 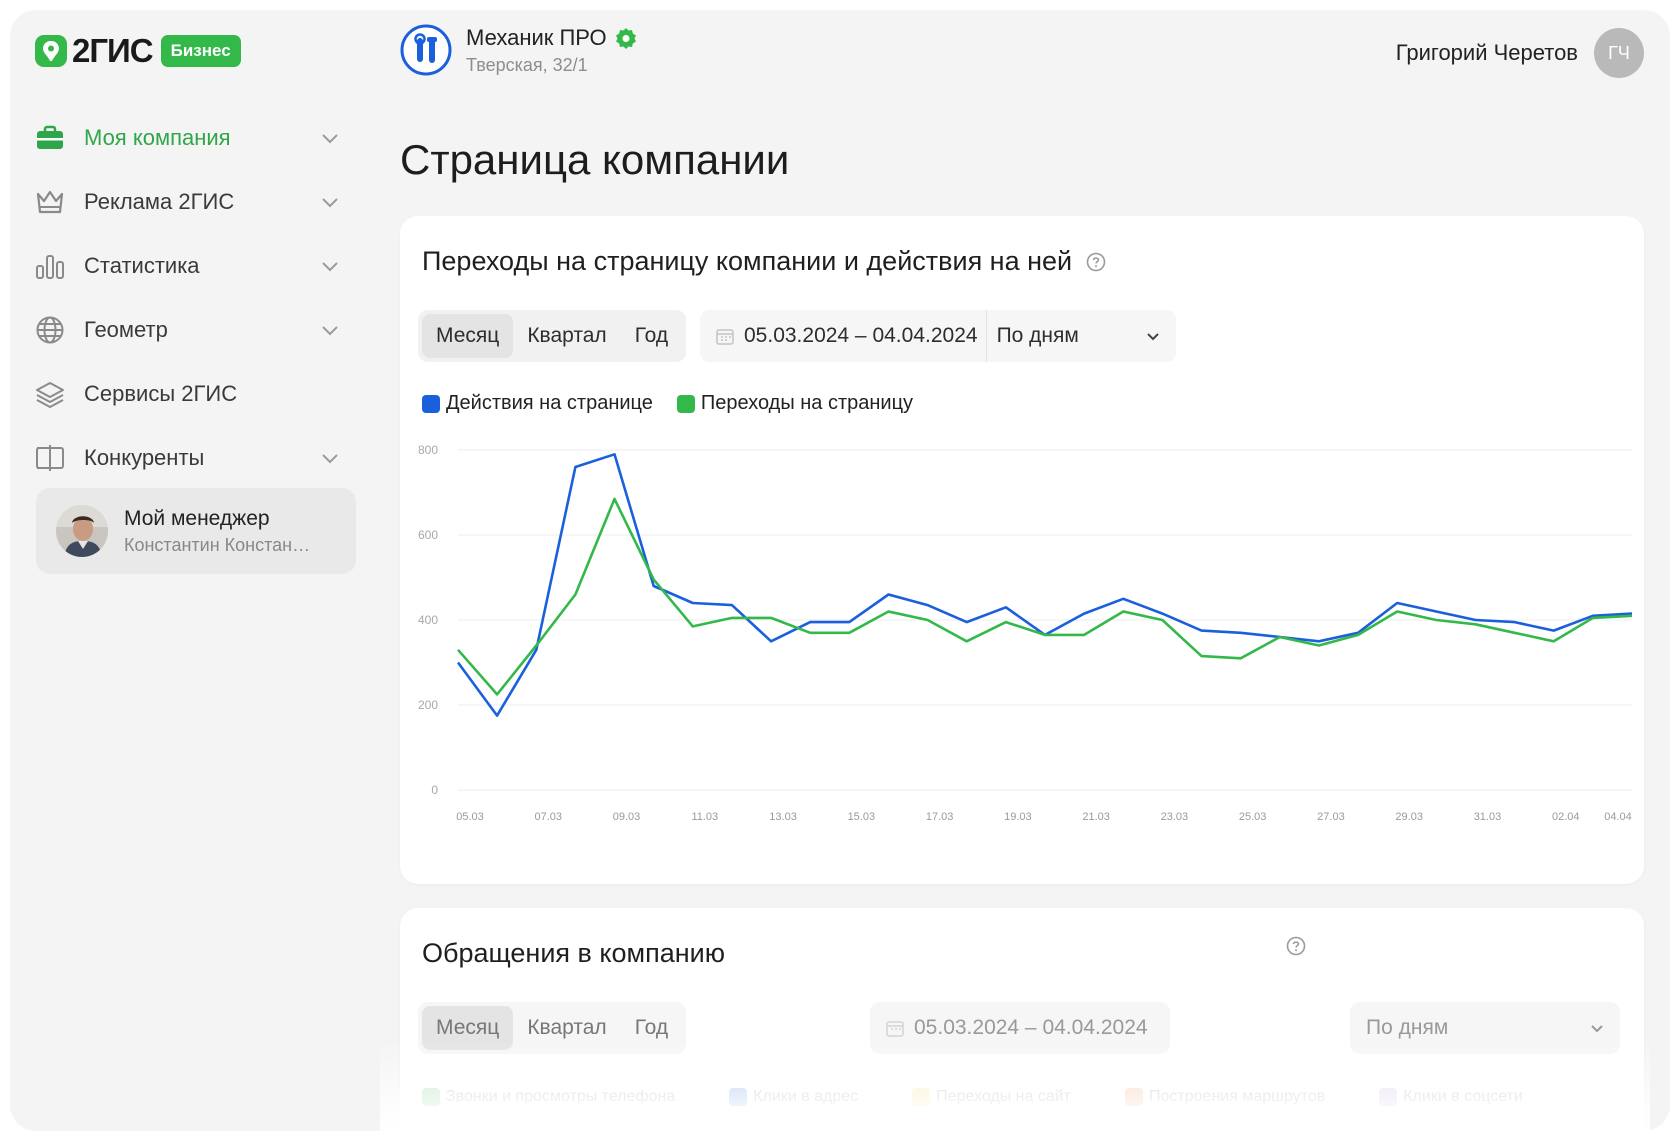 What do you see at coordinates (1618, 817) in the screenshot?
I see `x-tick-label: 04.04` at bounding box center [1618, 817].